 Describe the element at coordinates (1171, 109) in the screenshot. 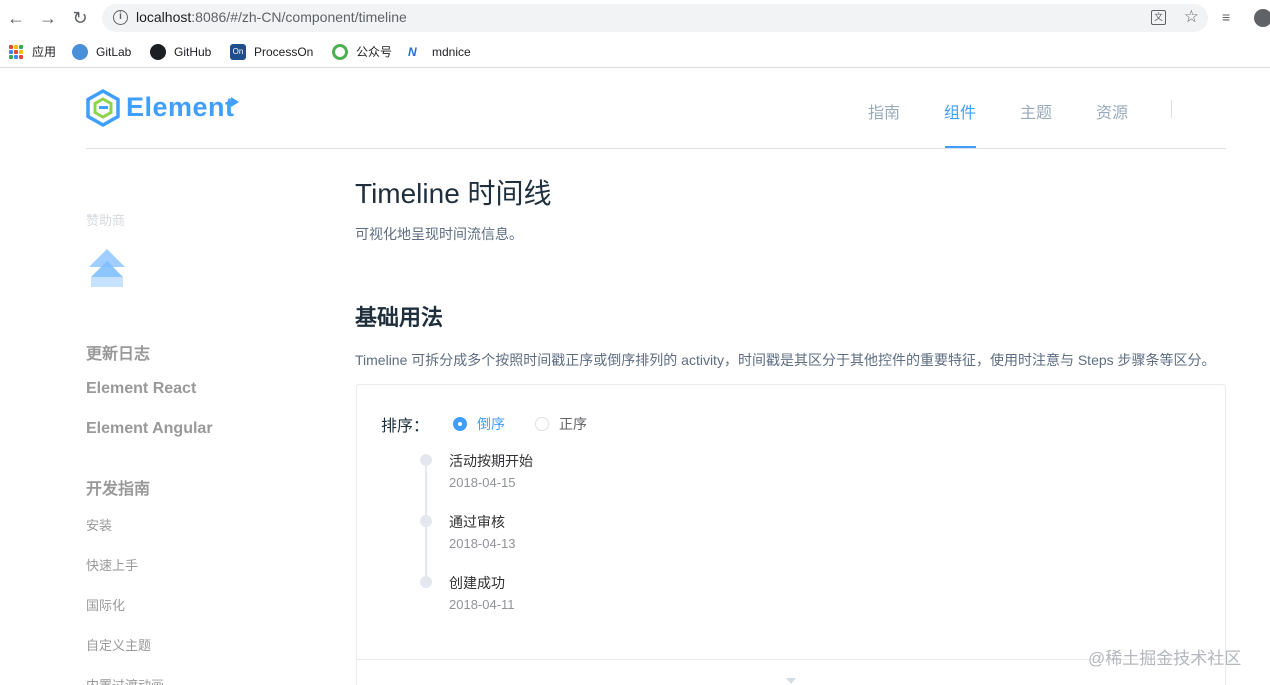

I see `nav-divider` at that location.